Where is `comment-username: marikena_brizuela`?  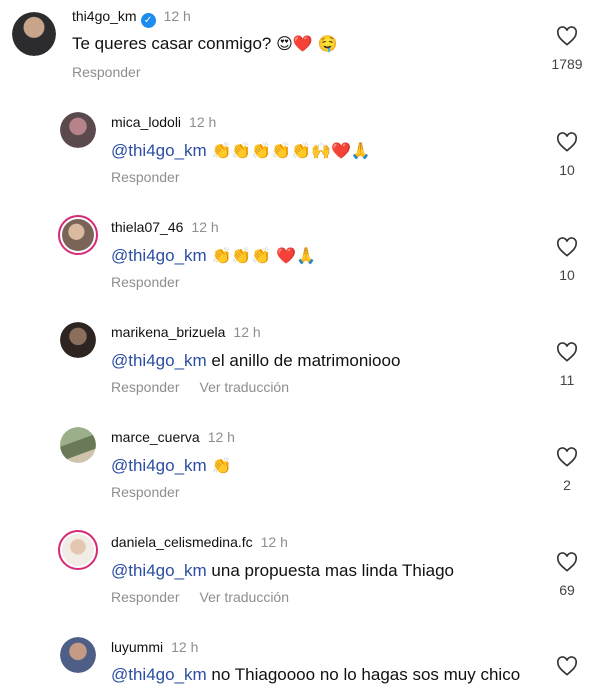
comment-username: marikena_brizuela is located at coordinates (168, 332).